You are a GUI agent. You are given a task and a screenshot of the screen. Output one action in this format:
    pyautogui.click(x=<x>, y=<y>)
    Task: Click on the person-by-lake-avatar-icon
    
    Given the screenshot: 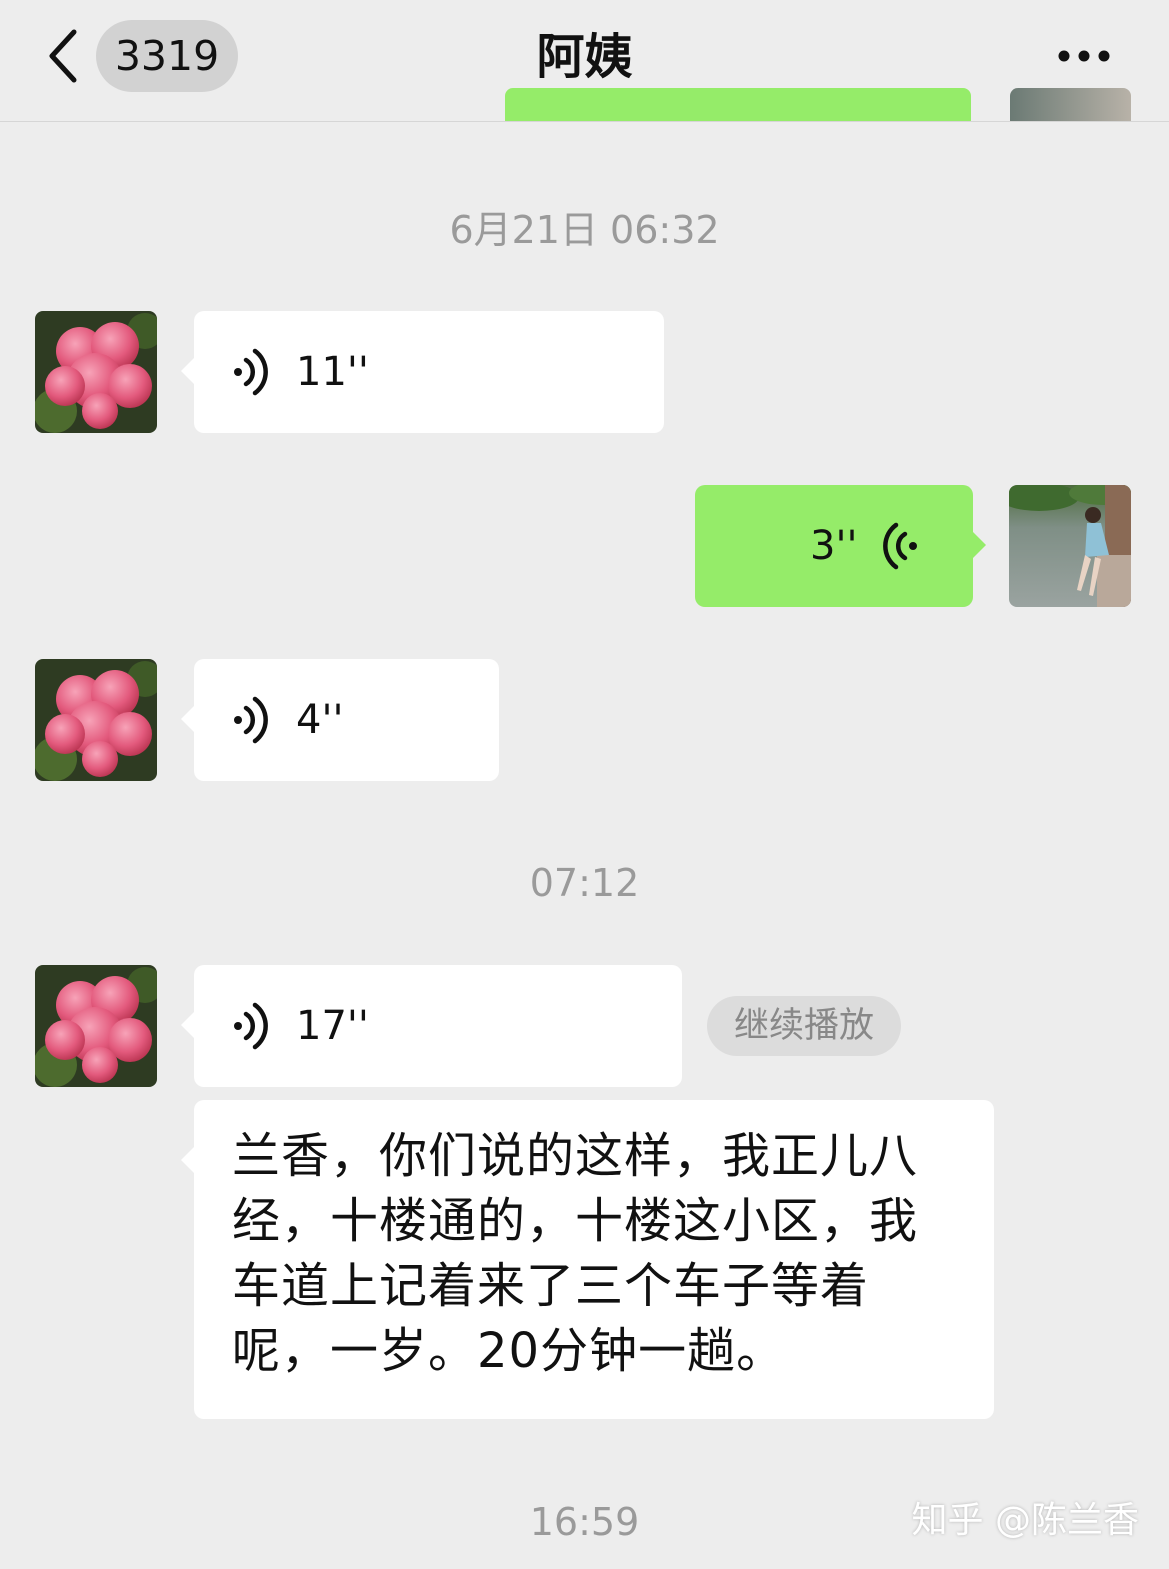 What is the action you would take?
    pyautogui.click(x=1070, y=546)
    